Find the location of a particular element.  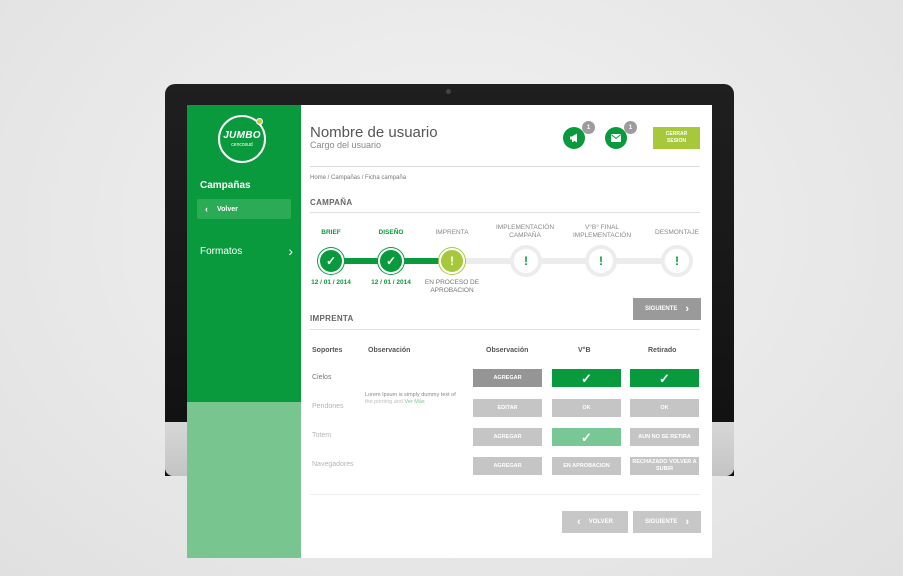

totem-agregar-button: AGREGAR is located at coordinates (507, 437).